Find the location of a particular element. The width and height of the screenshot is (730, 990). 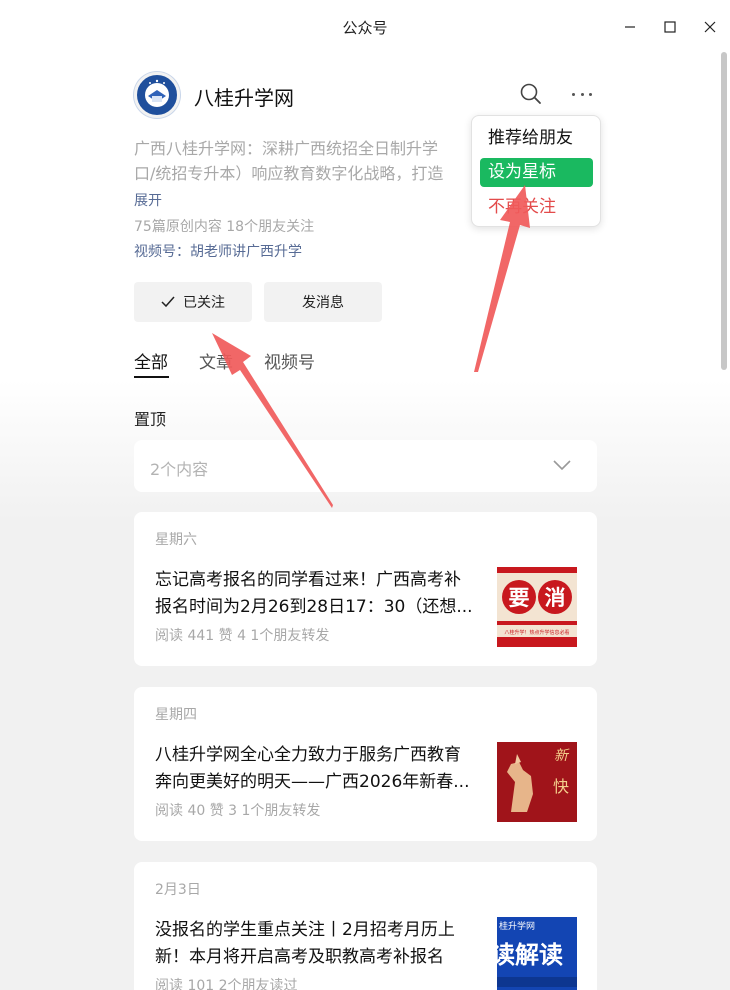

pinned-count: 2个内容 is located at coordinates (179, 469).